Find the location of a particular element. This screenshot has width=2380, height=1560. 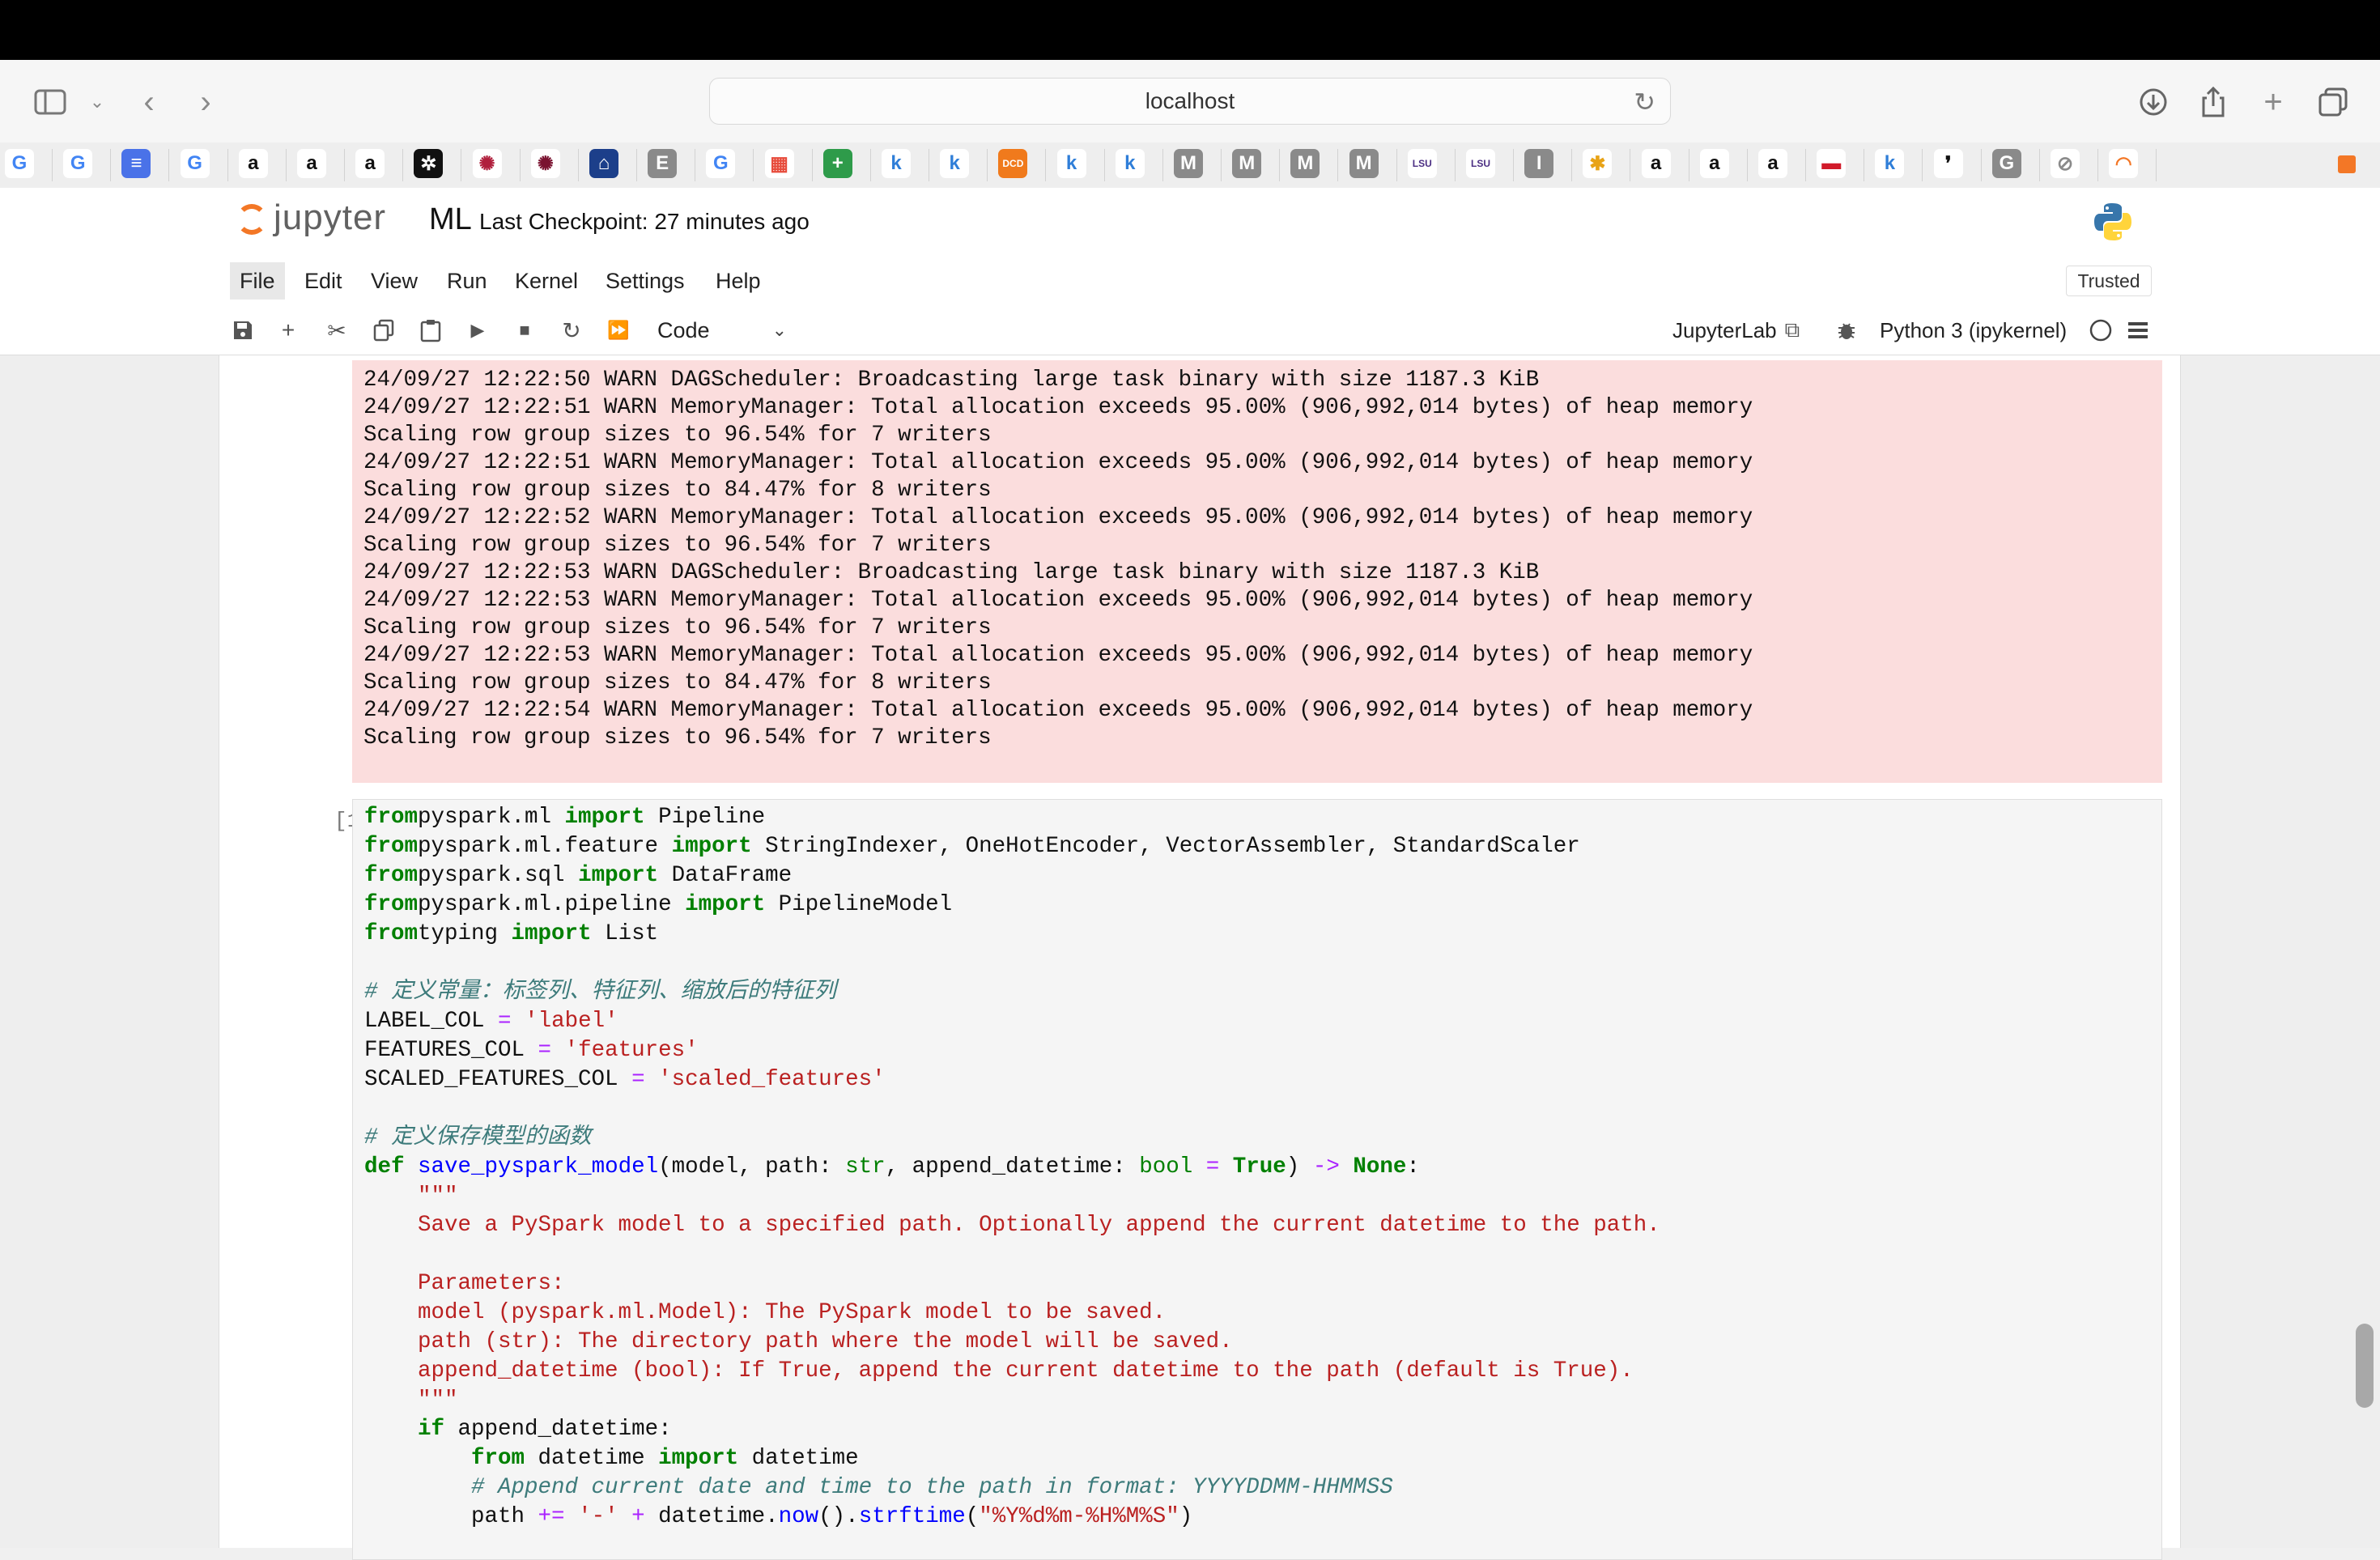

restart-icon: ↻ is located at coordinates (571, 330).